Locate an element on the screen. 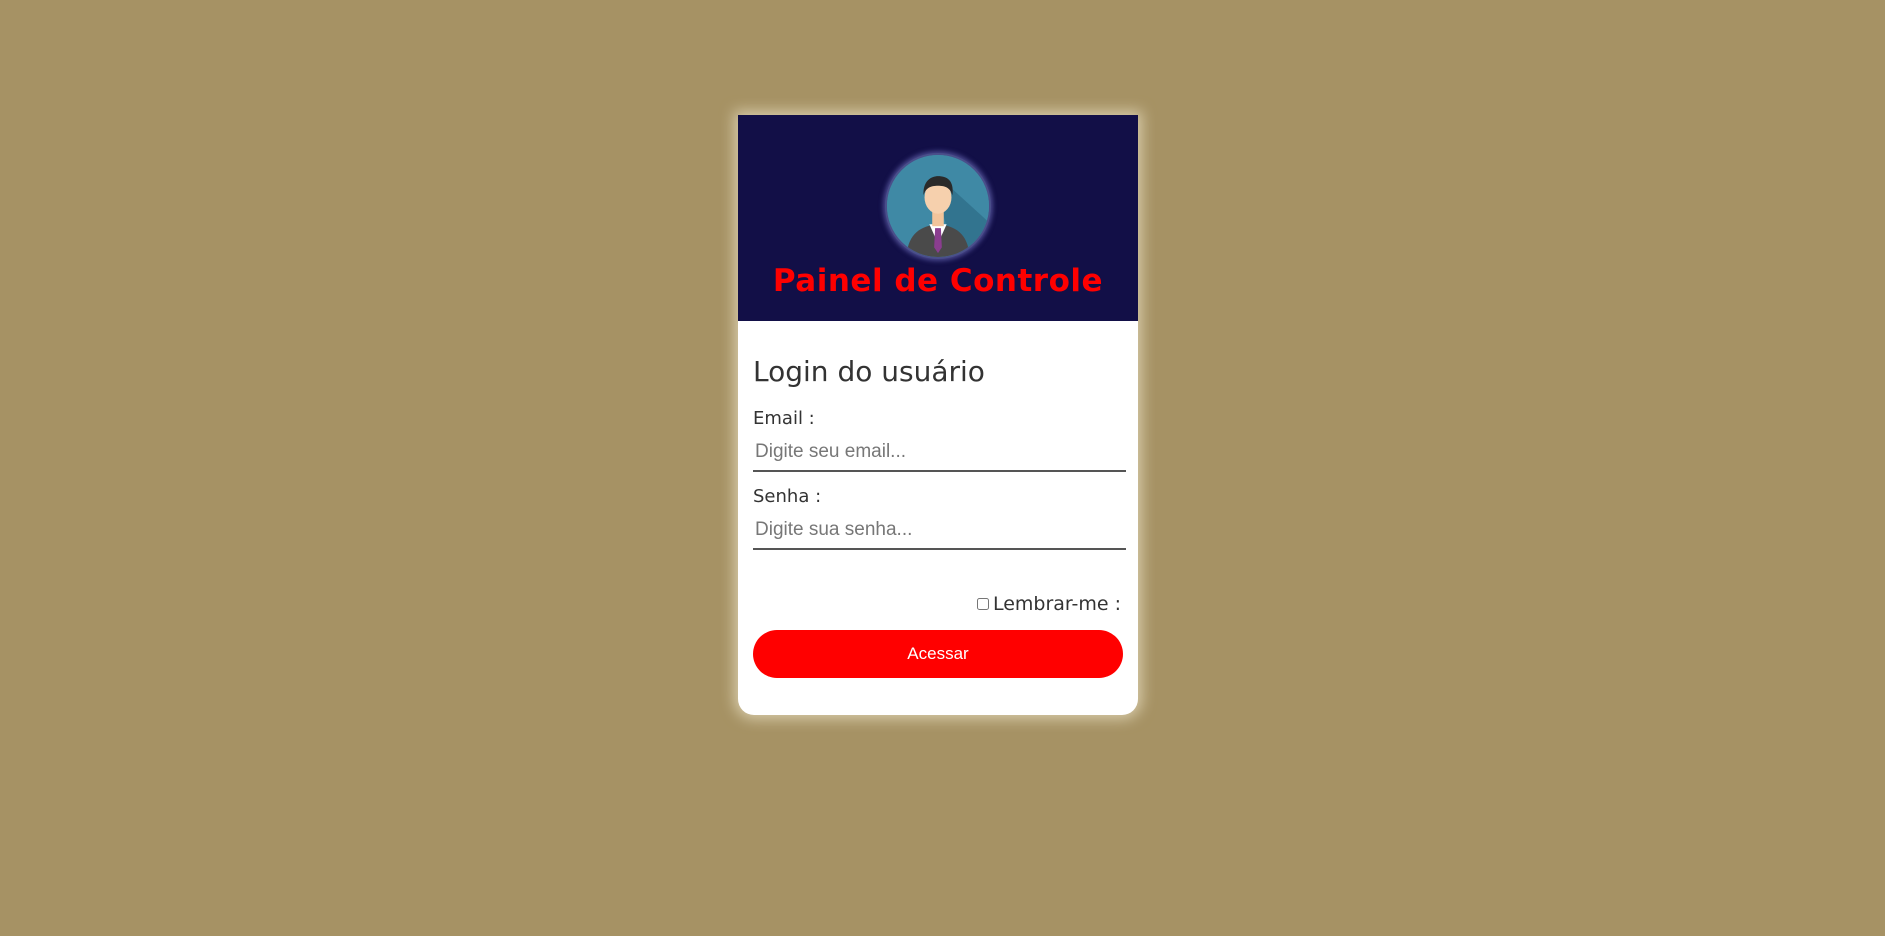 The width and height of the screenshot is (1885, 936). remember-me-label: Lembrar-me : is located at coordinates (1056, 604).